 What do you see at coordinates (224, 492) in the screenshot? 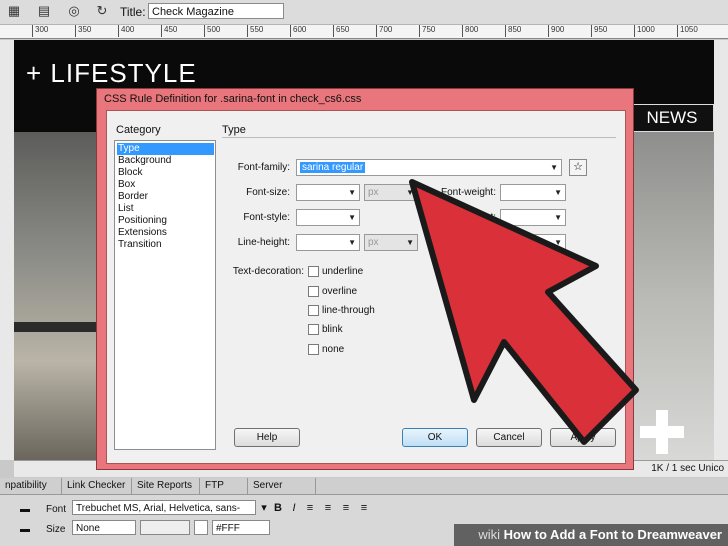
I see `tab-ftp-log: FTP Log` at bounding box center [224, 492].